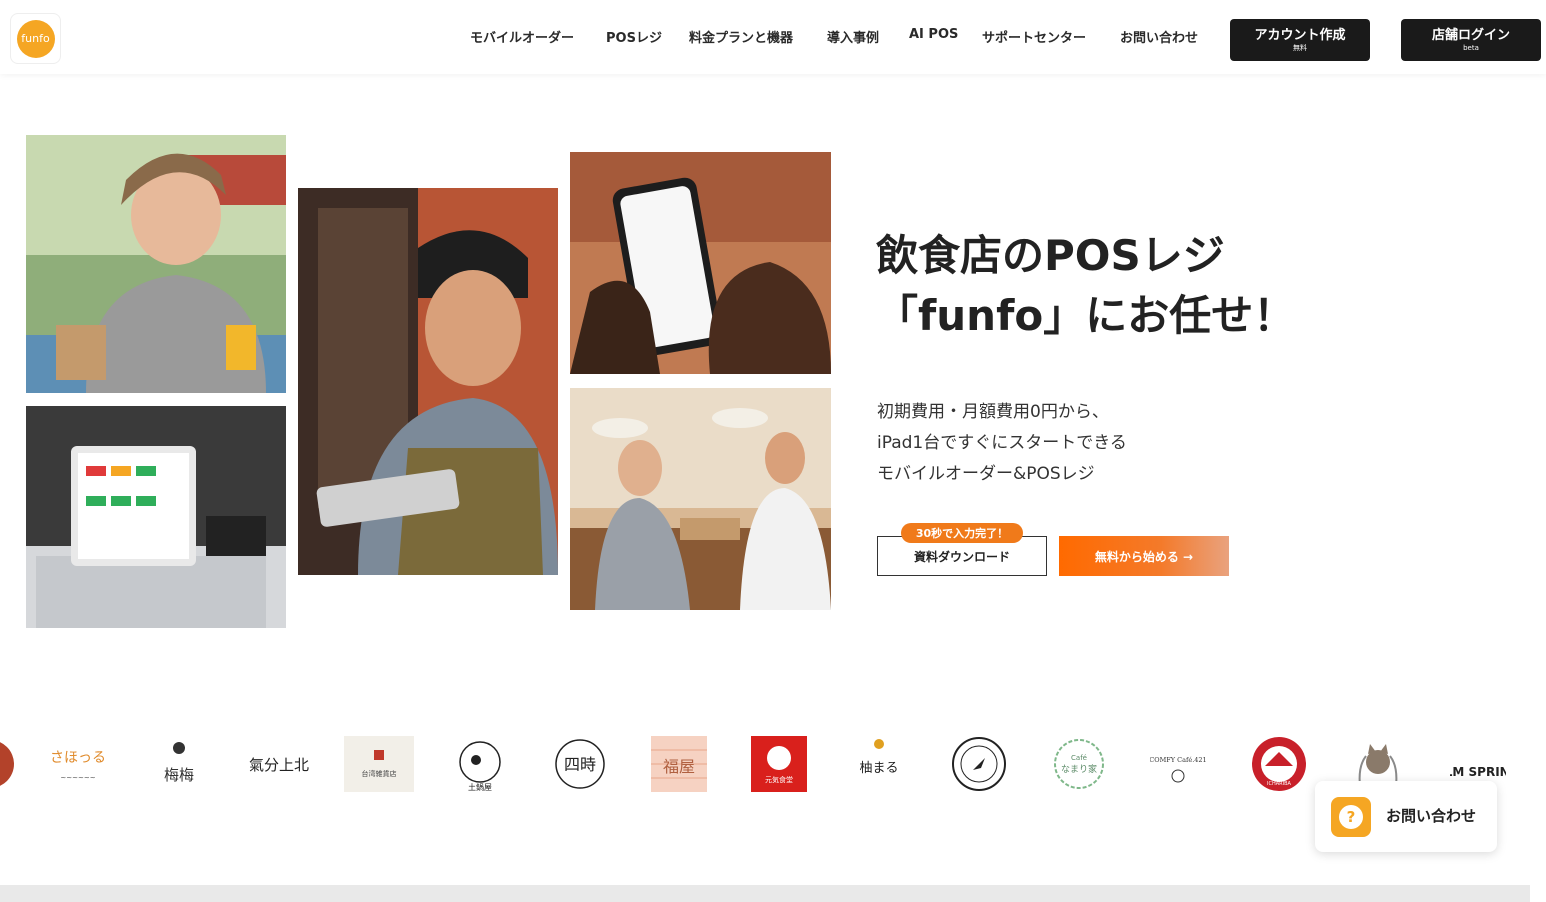  Describe the element at coordinates (961, 556) in the screenshot. I see `download-materials-label: 資料ダウンロード` at that location.